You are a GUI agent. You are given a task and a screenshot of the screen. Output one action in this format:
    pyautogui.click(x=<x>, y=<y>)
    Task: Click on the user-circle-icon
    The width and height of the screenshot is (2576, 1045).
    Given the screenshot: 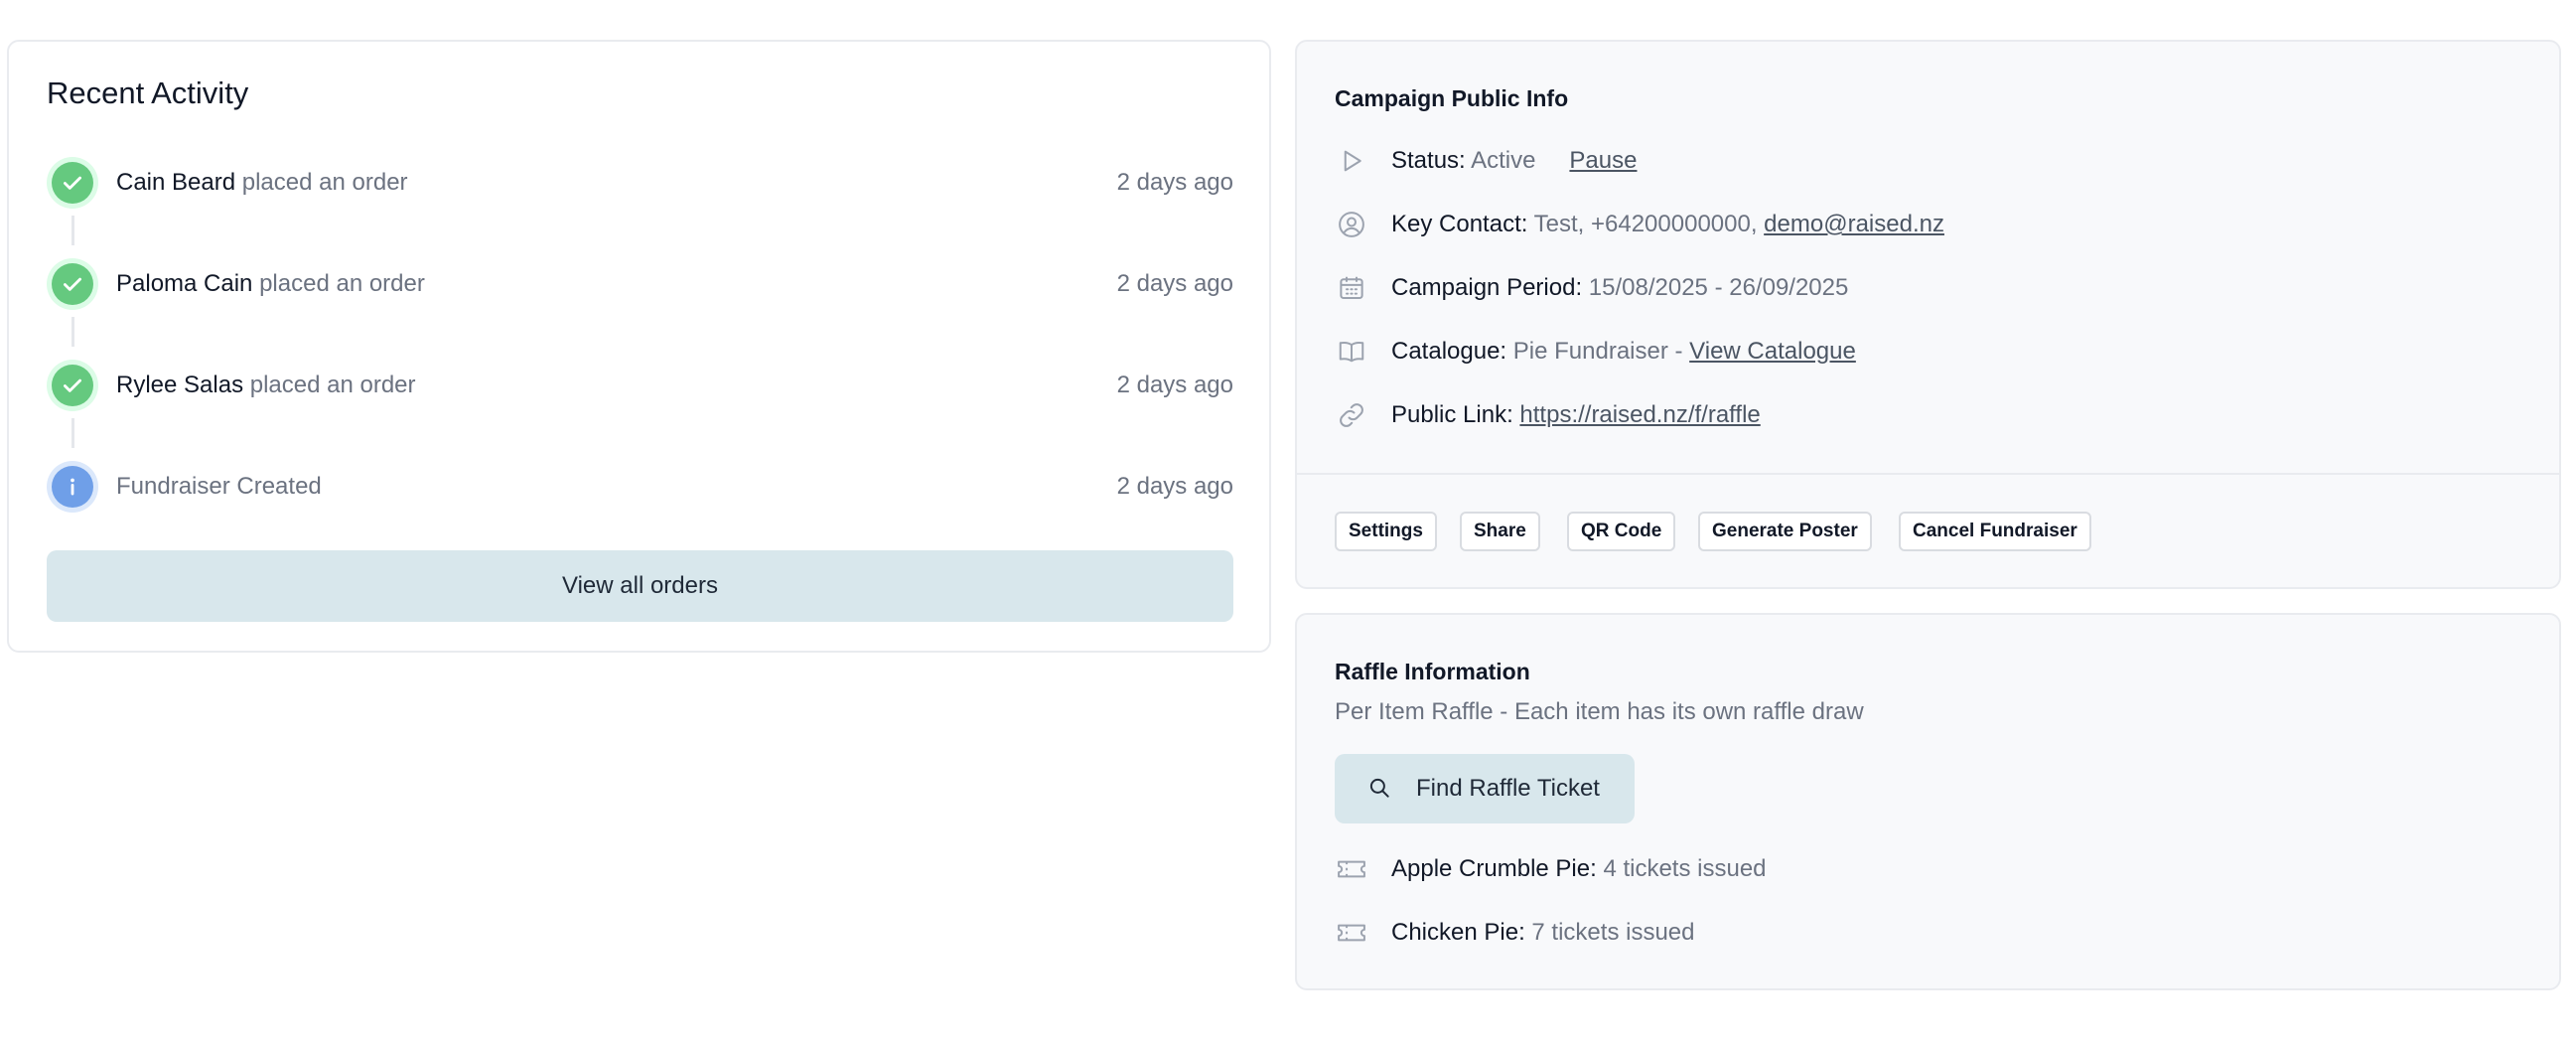 What is the action you would take?
    pyautogui.click(x=1352, y=224)
    